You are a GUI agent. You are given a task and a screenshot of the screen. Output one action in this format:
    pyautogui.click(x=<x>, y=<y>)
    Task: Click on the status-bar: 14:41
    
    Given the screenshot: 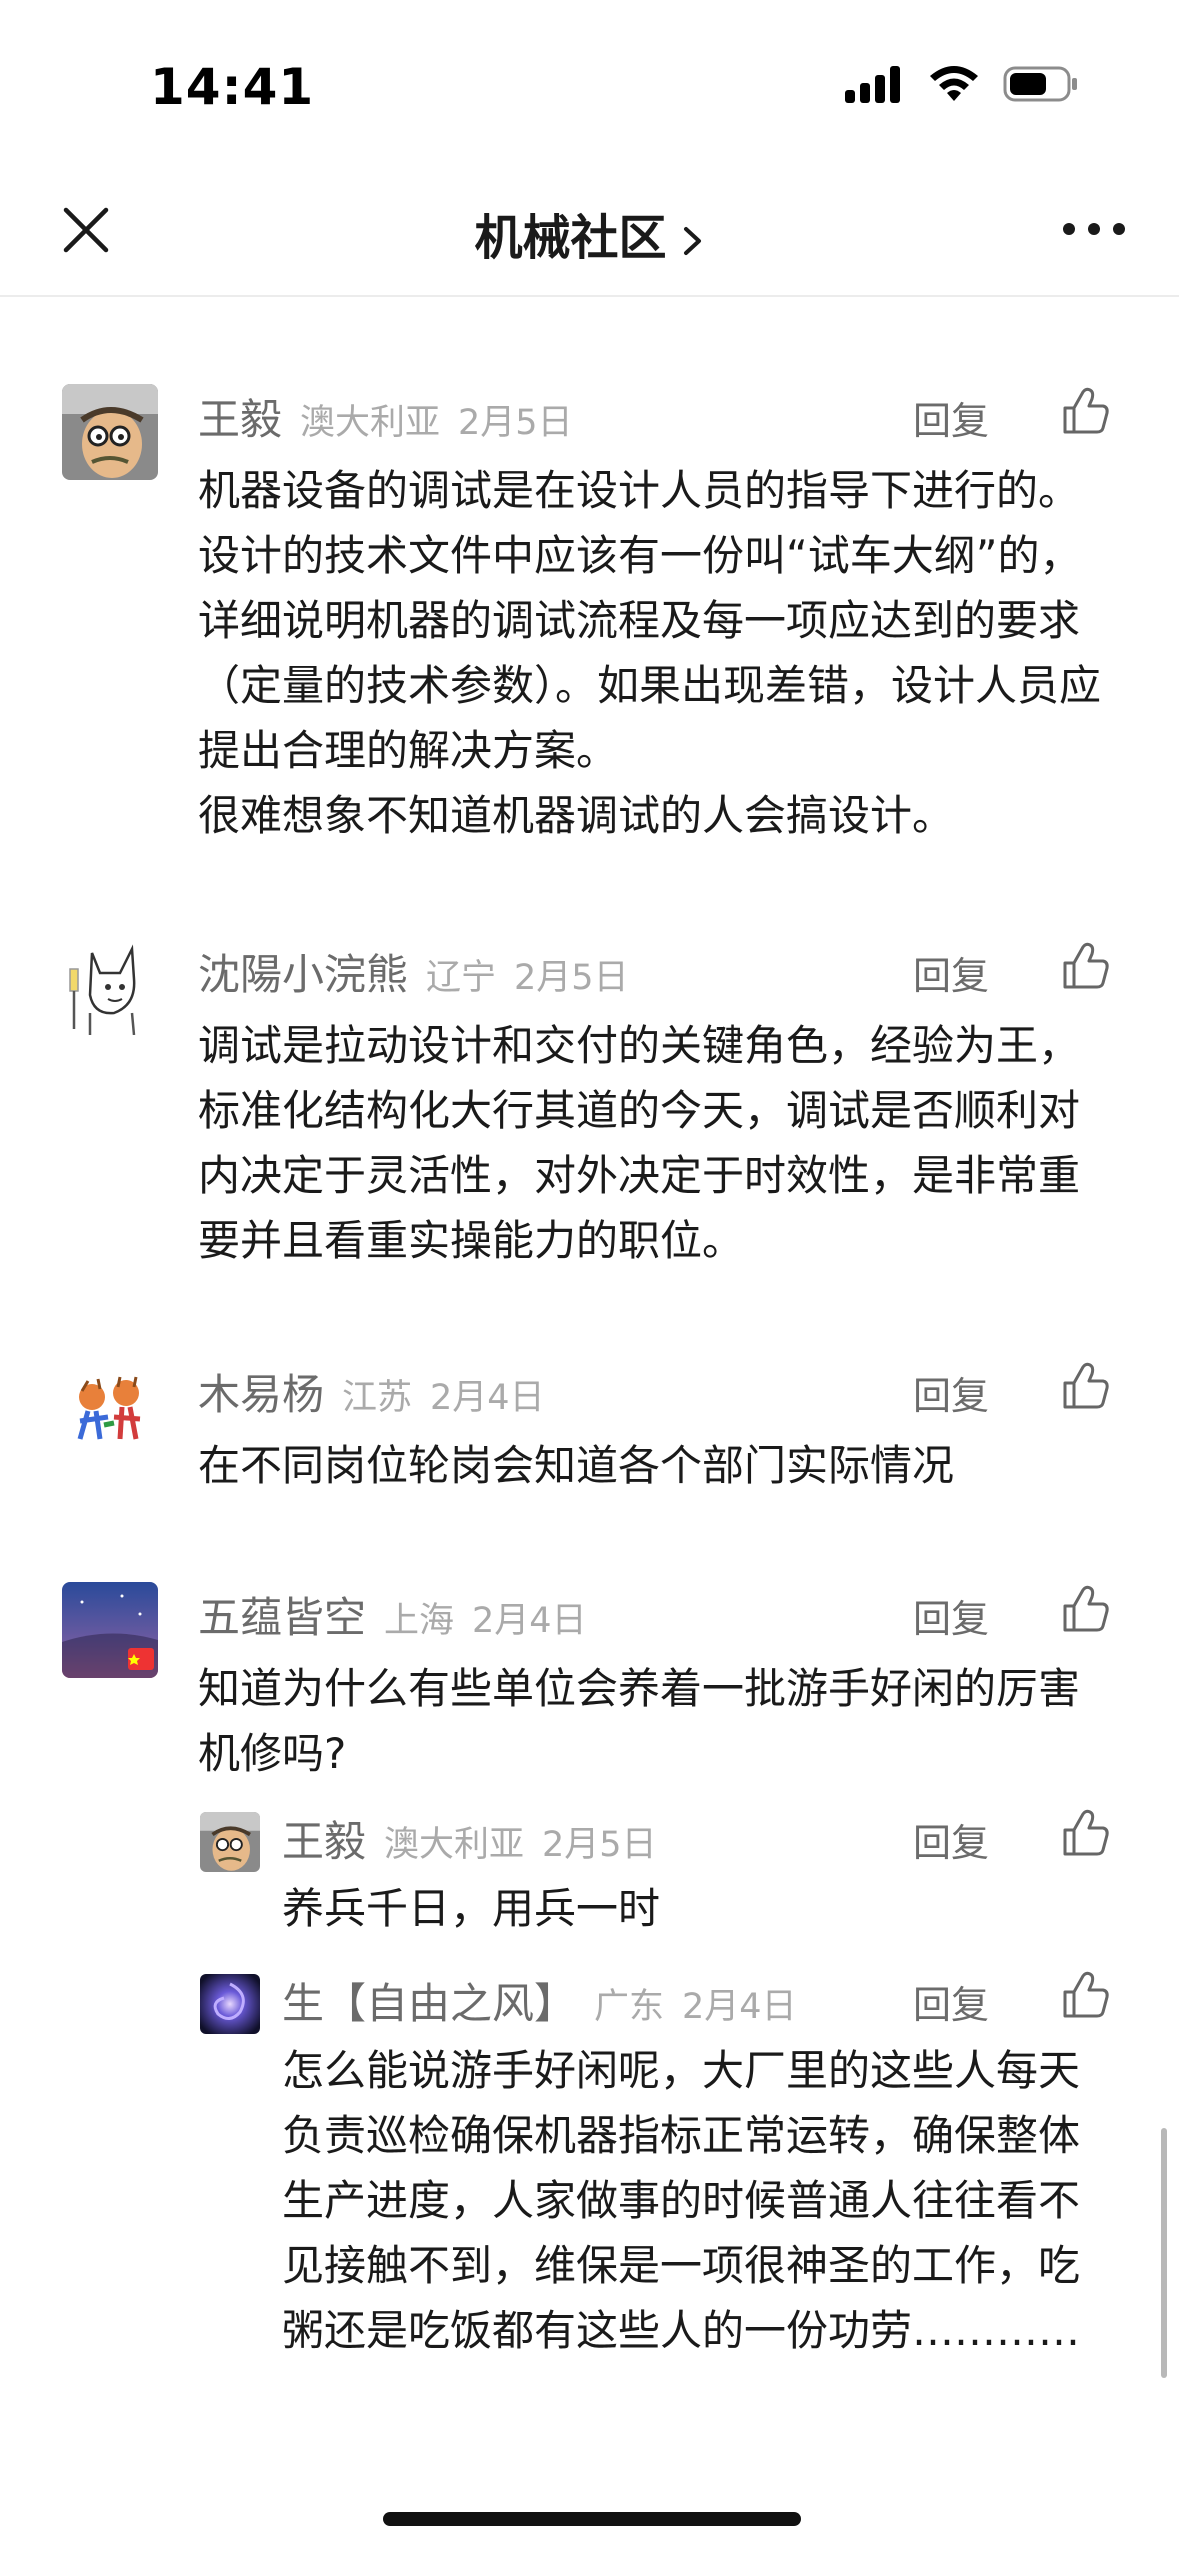 What is the action you would take?
    pyautogui.click(x=589, y=85)
    